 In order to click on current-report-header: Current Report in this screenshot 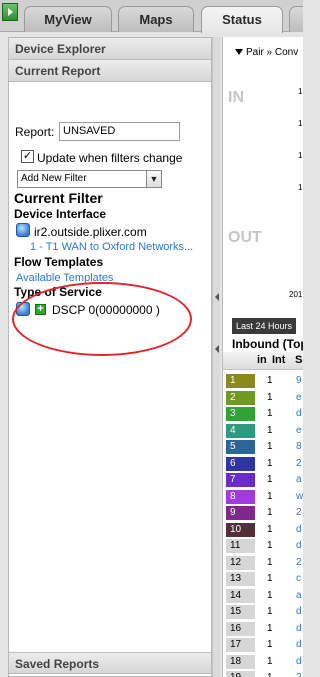, I will do `click(110, 71)`.